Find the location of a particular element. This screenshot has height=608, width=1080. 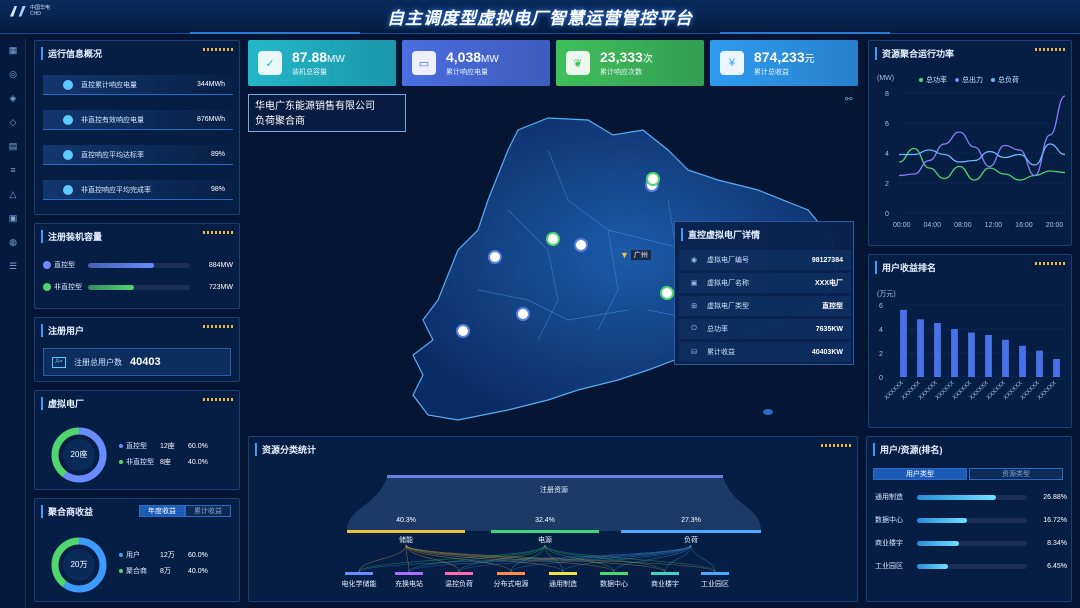

kpi-card: ✓ 87.88MW 装机总容量 is located at coordinates (322, 63).